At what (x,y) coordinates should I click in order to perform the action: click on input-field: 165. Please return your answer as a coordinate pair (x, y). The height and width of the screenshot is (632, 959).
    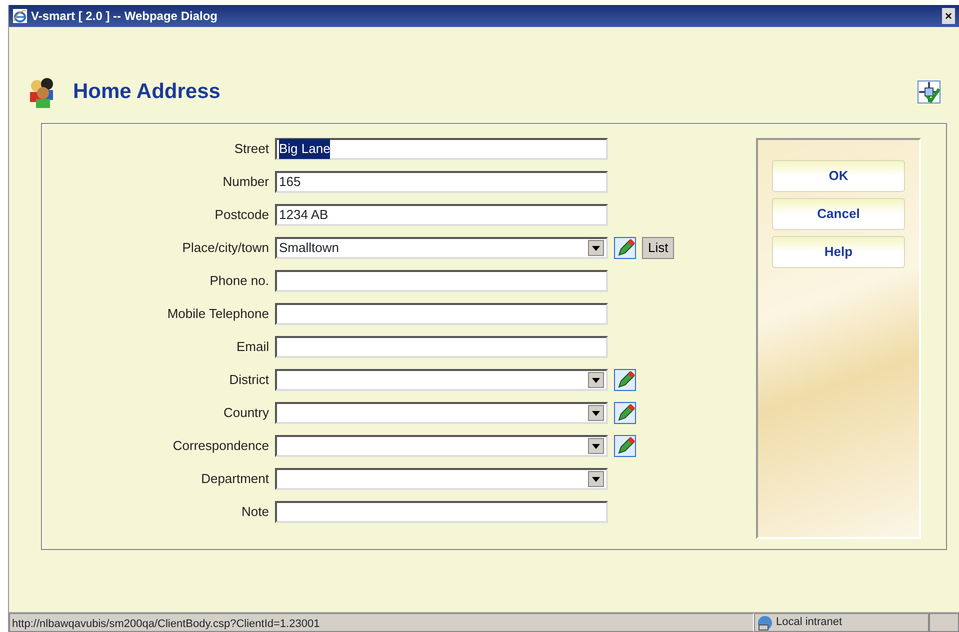
    Looking at the image, I should click on (441, 182).